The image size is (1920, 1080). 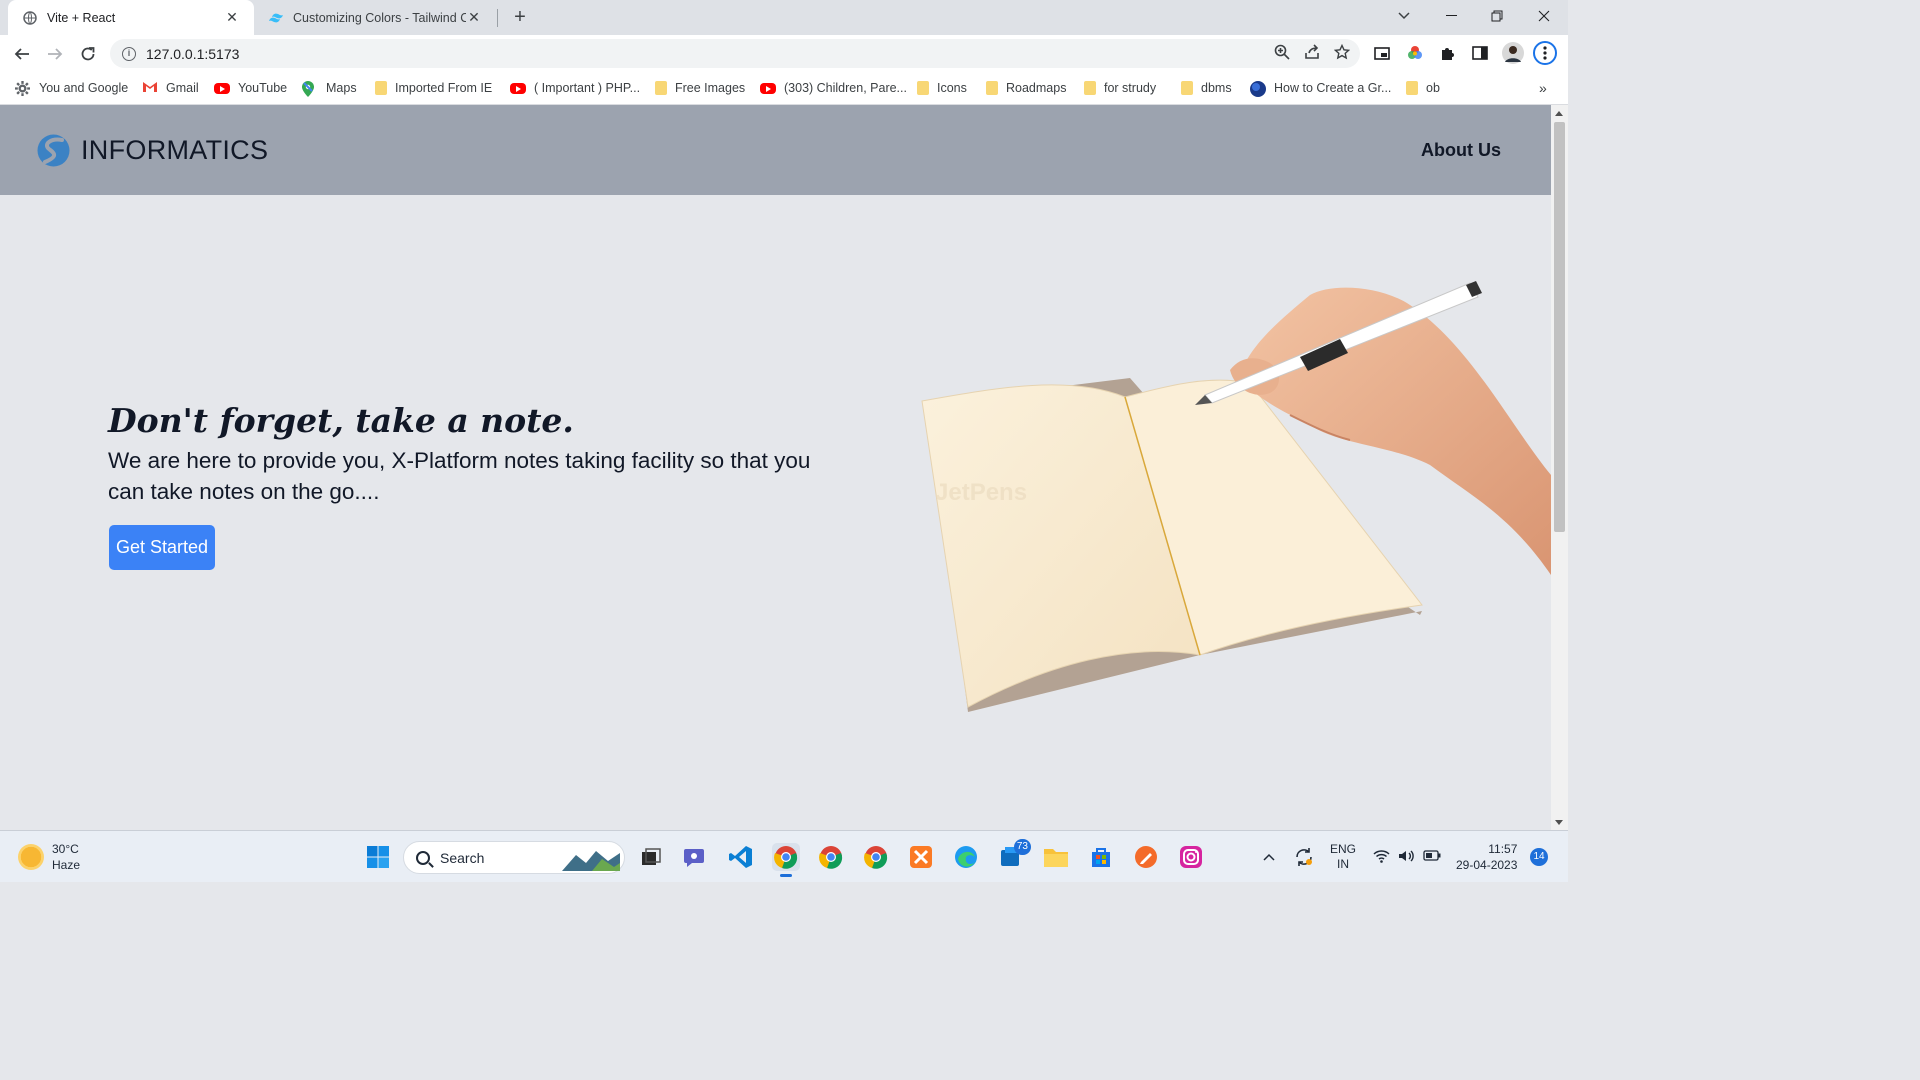 I want to click on color-picker-extension-icon, so click(x=1415, y=53).